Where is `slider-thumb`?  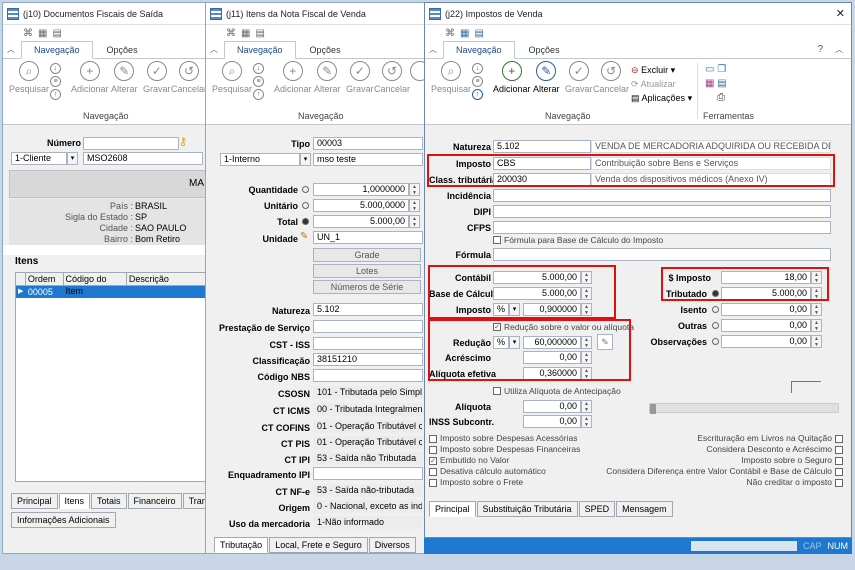 slider-thumb is located at coordinates (653, 409).